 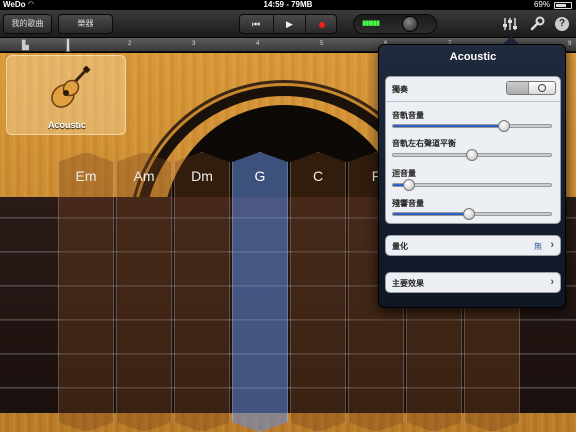 What do you see at coordinates (570, 44) in the screenshot?
I see `ruler-mark-9: 9` at bounding box center [570, 44].